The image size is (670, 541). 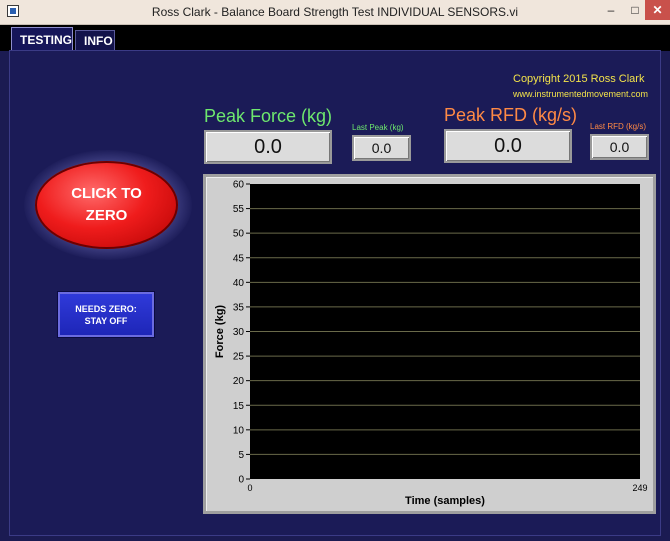 What do you see at coordinates (611, 10) in the screenshot?
I see `minimize-button: –` at bounding box center [611, 10].